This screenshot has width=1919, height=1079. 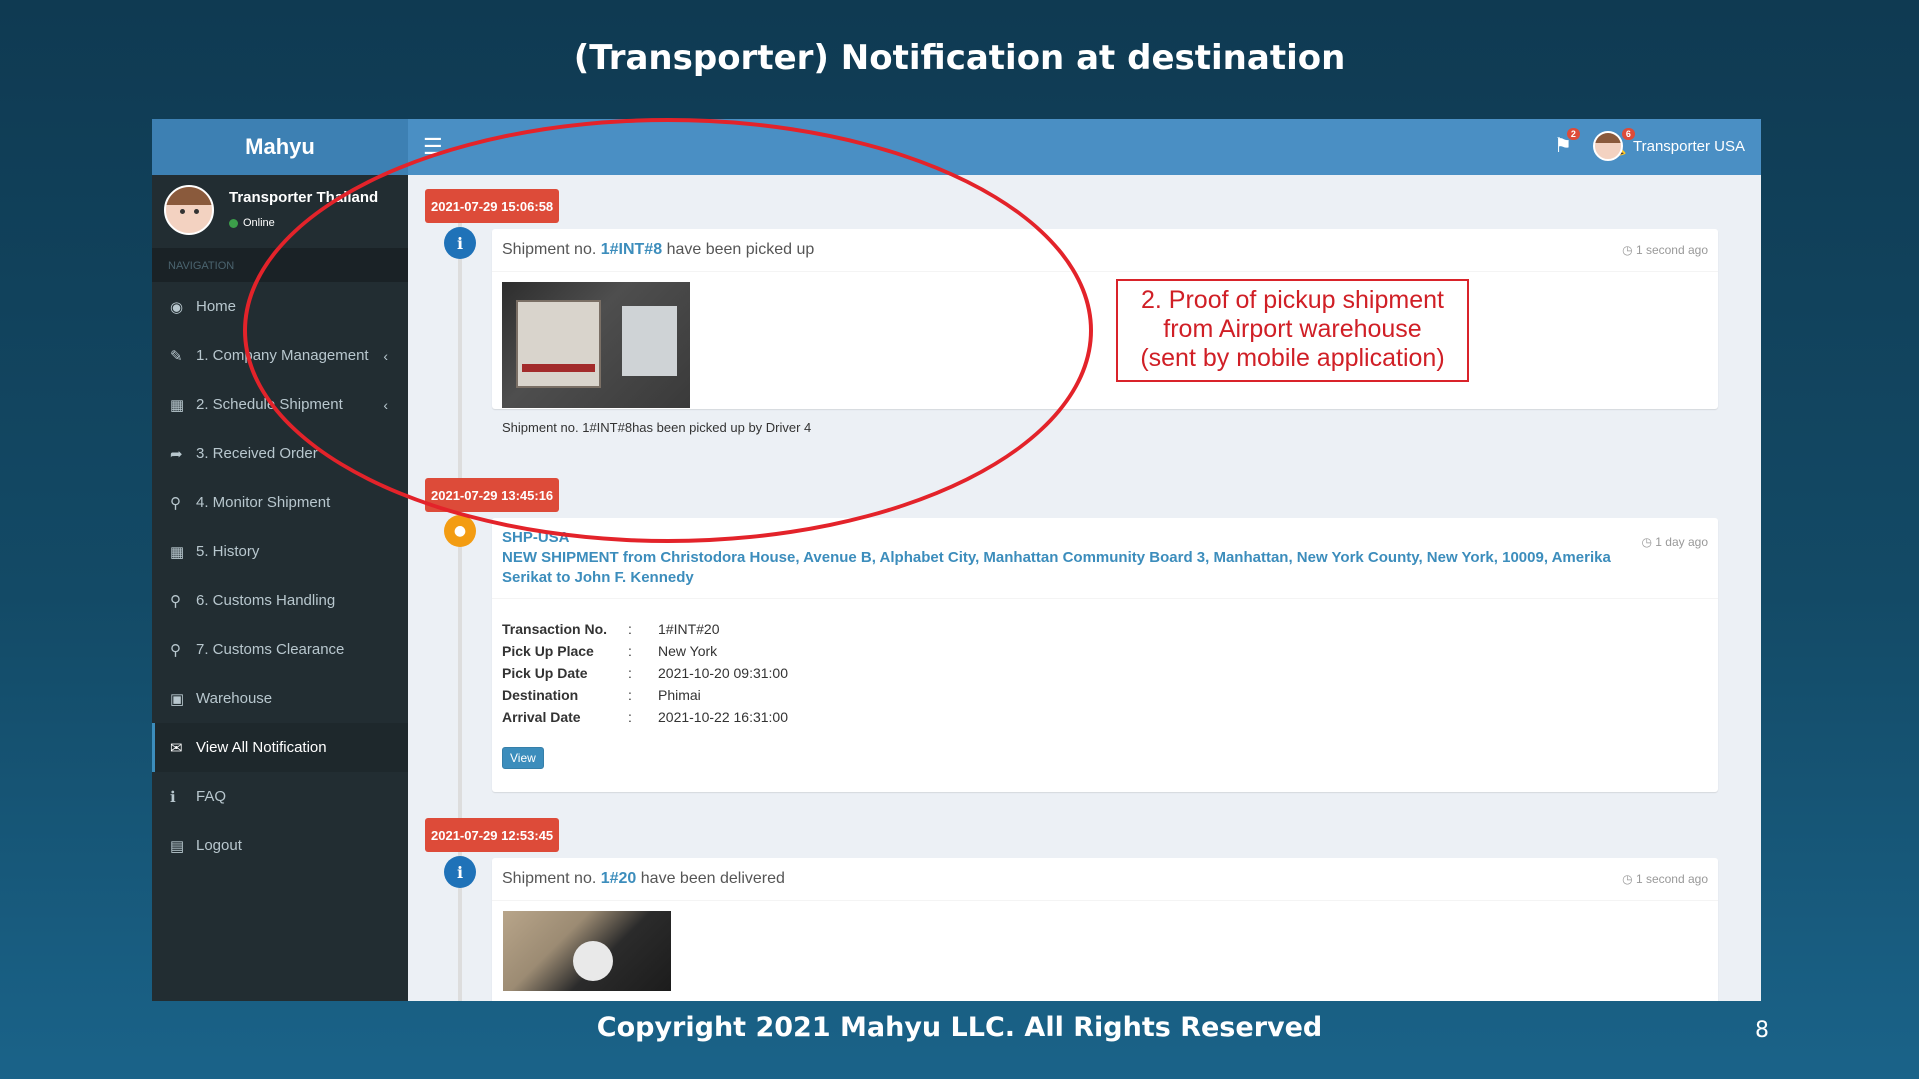 I want to click on chat-bubble-icon: ●, so click(x=460, y=531).